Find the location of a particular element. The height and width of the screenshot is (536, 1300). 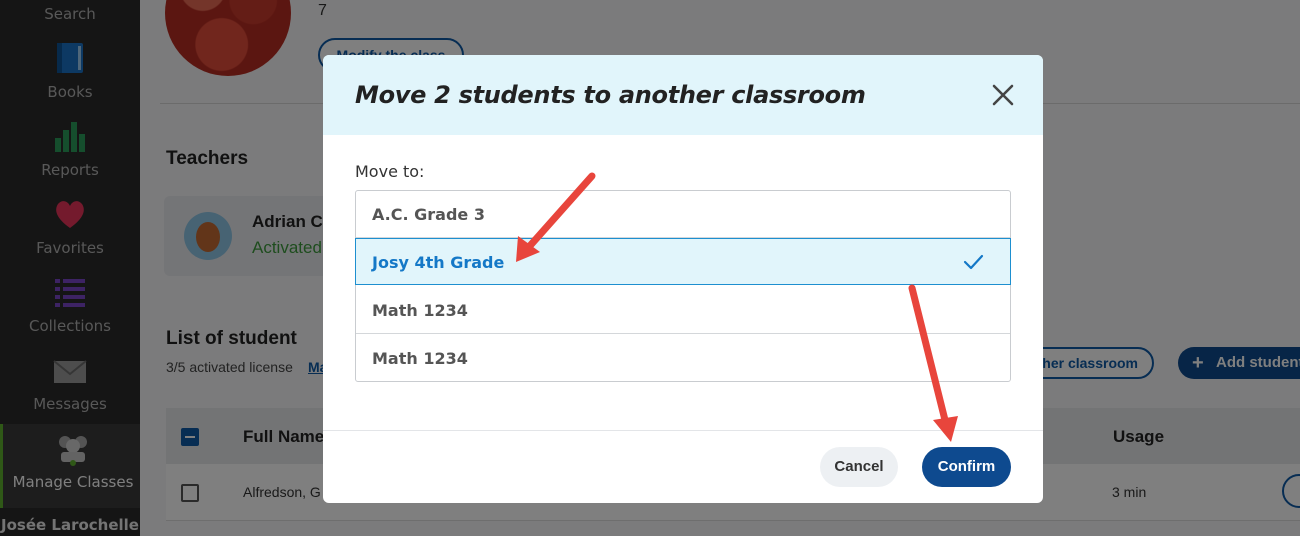

classroom-option-selected: Josy 4th Grade is located at coordinates (683, 261).